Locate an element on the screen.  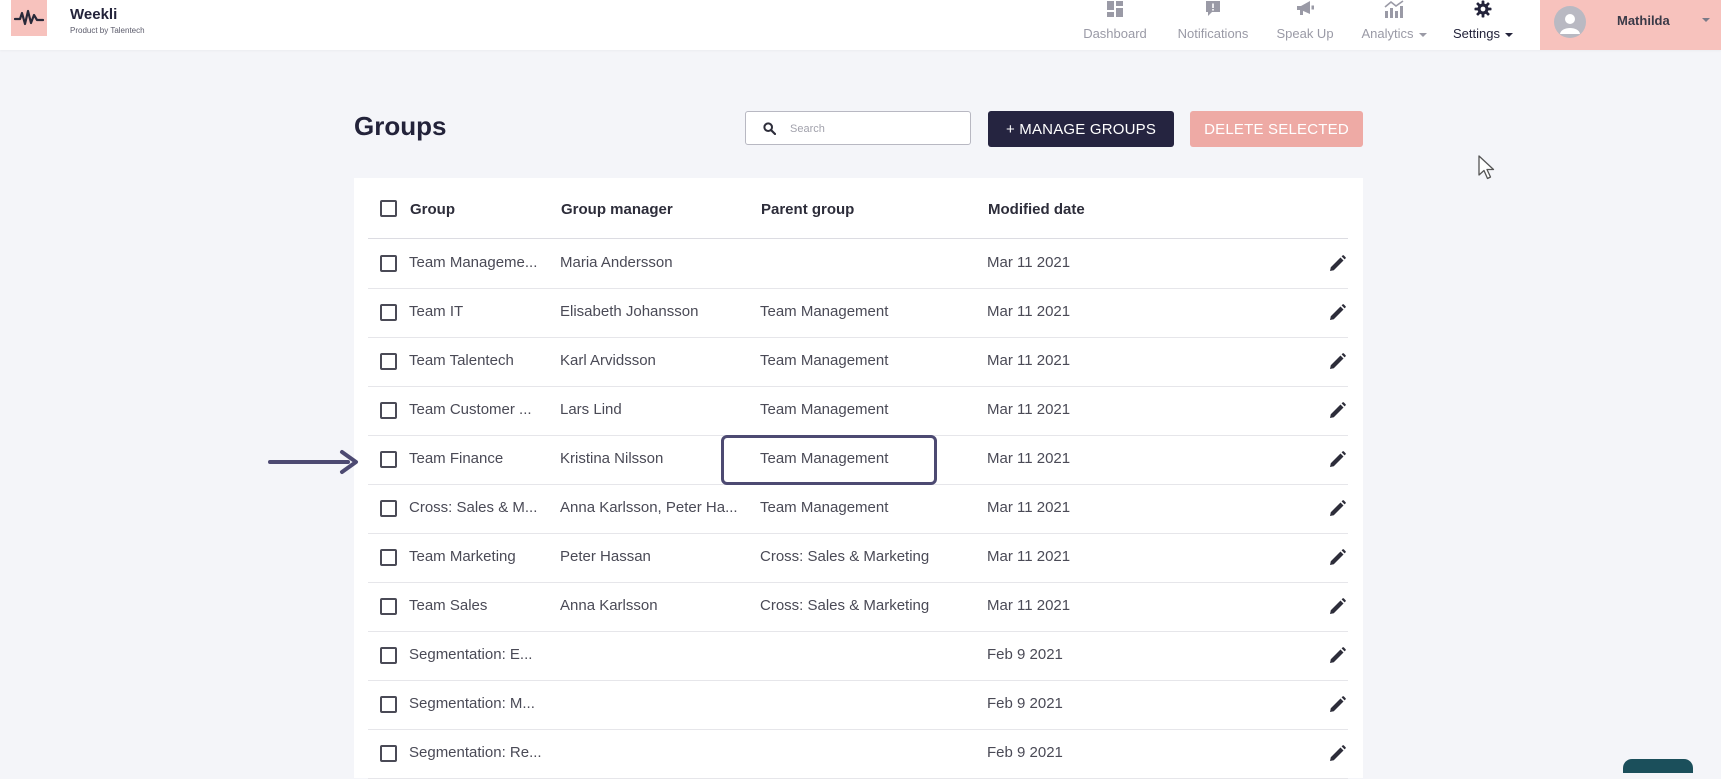
table-row: Segmentation: M... Feb 9 2021 is located at coordinates (858, 705).